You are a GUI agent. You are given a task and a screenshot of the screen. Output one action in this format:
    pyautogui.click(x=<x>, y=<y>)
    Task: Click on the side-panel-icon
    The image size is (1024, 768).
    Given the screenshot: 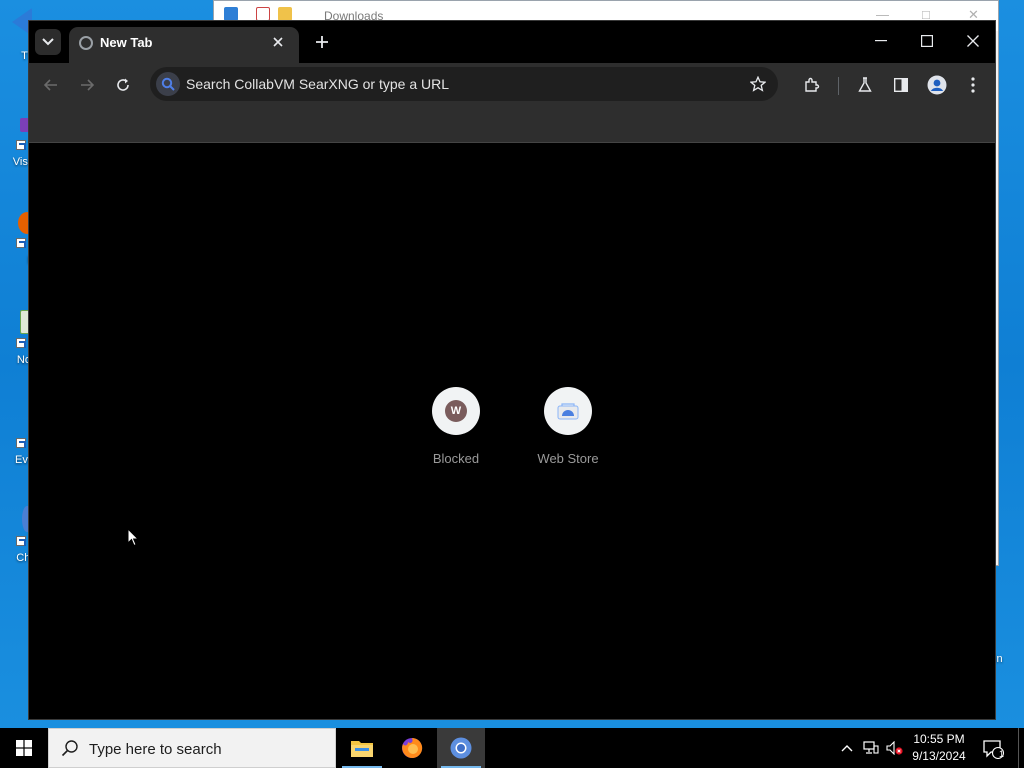 What is the action you would take?
    pyautogui.click(x=901, y=85)
    